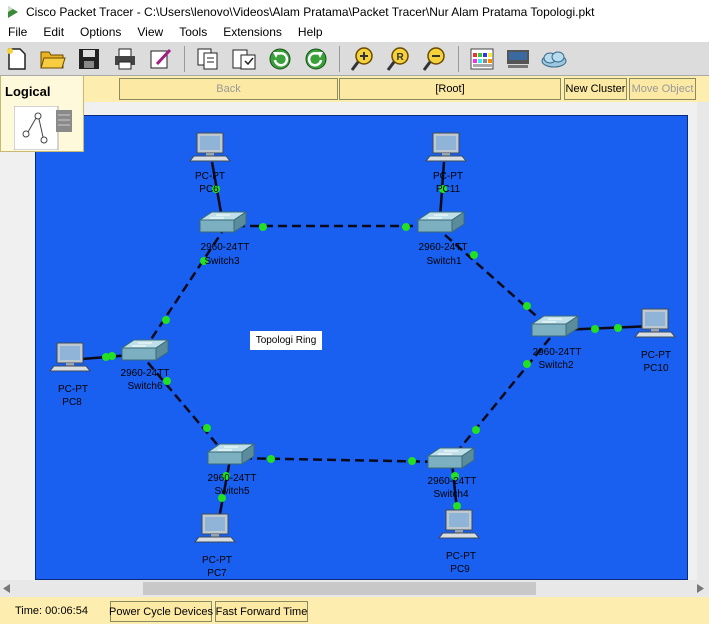 The height and width of the screenshot is (630, 709). Describe the element at coordinates (70, 375) in the screenshot. I see `pc8: PC-PT PC8` at that location.